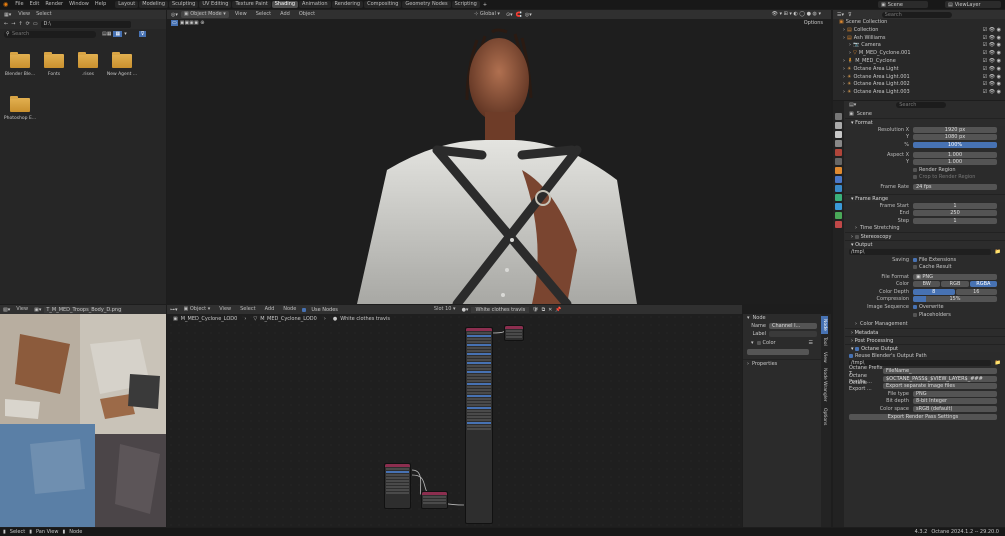  Describe the element at coordinates (487, 14) in the screenshot. I see `orientation-selector: ⊹ Global ▾` at that location.